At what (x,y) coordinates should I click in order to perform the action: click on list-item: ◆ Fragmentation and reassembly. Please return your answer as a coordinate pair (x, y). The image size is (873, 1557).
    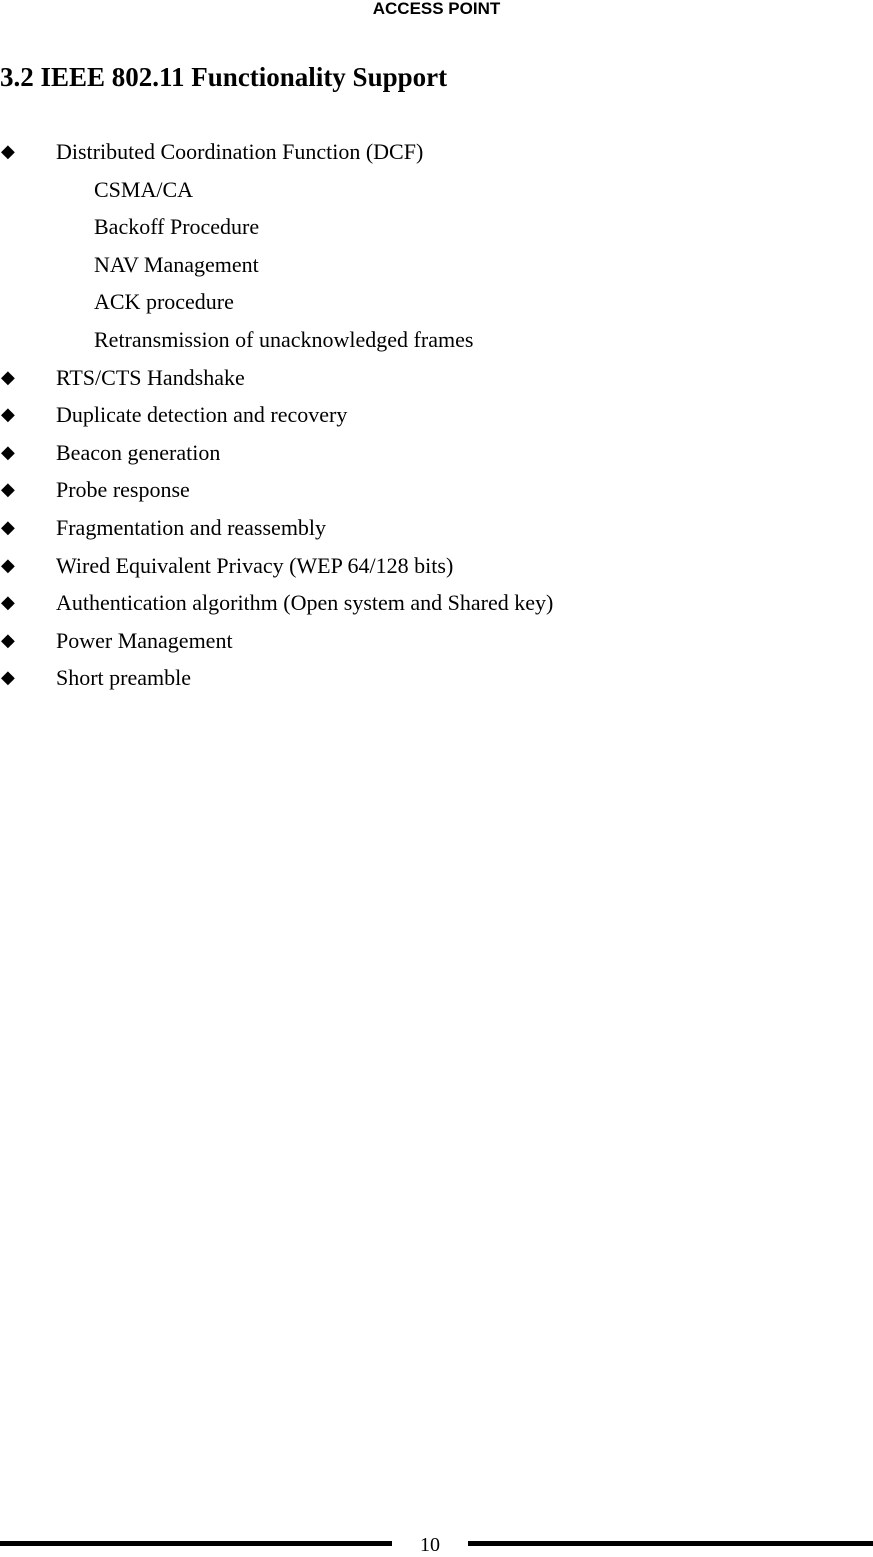
    Looking at the image, I should click on (436, 528).